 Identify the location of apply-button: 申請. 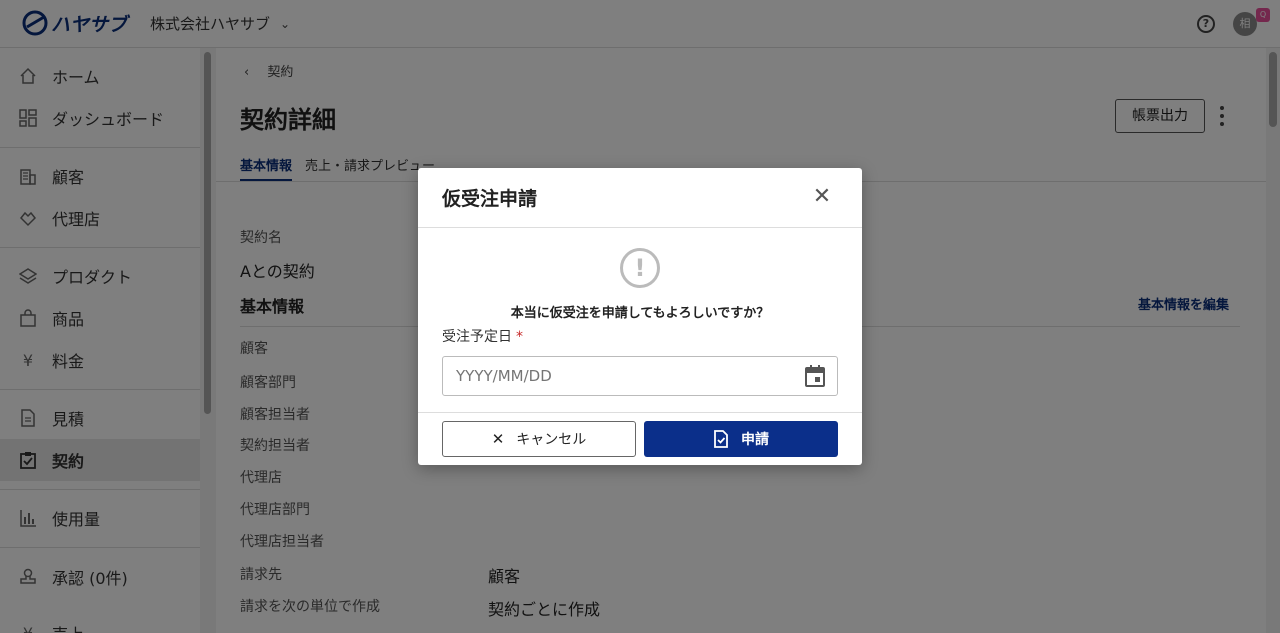
(741, 439).